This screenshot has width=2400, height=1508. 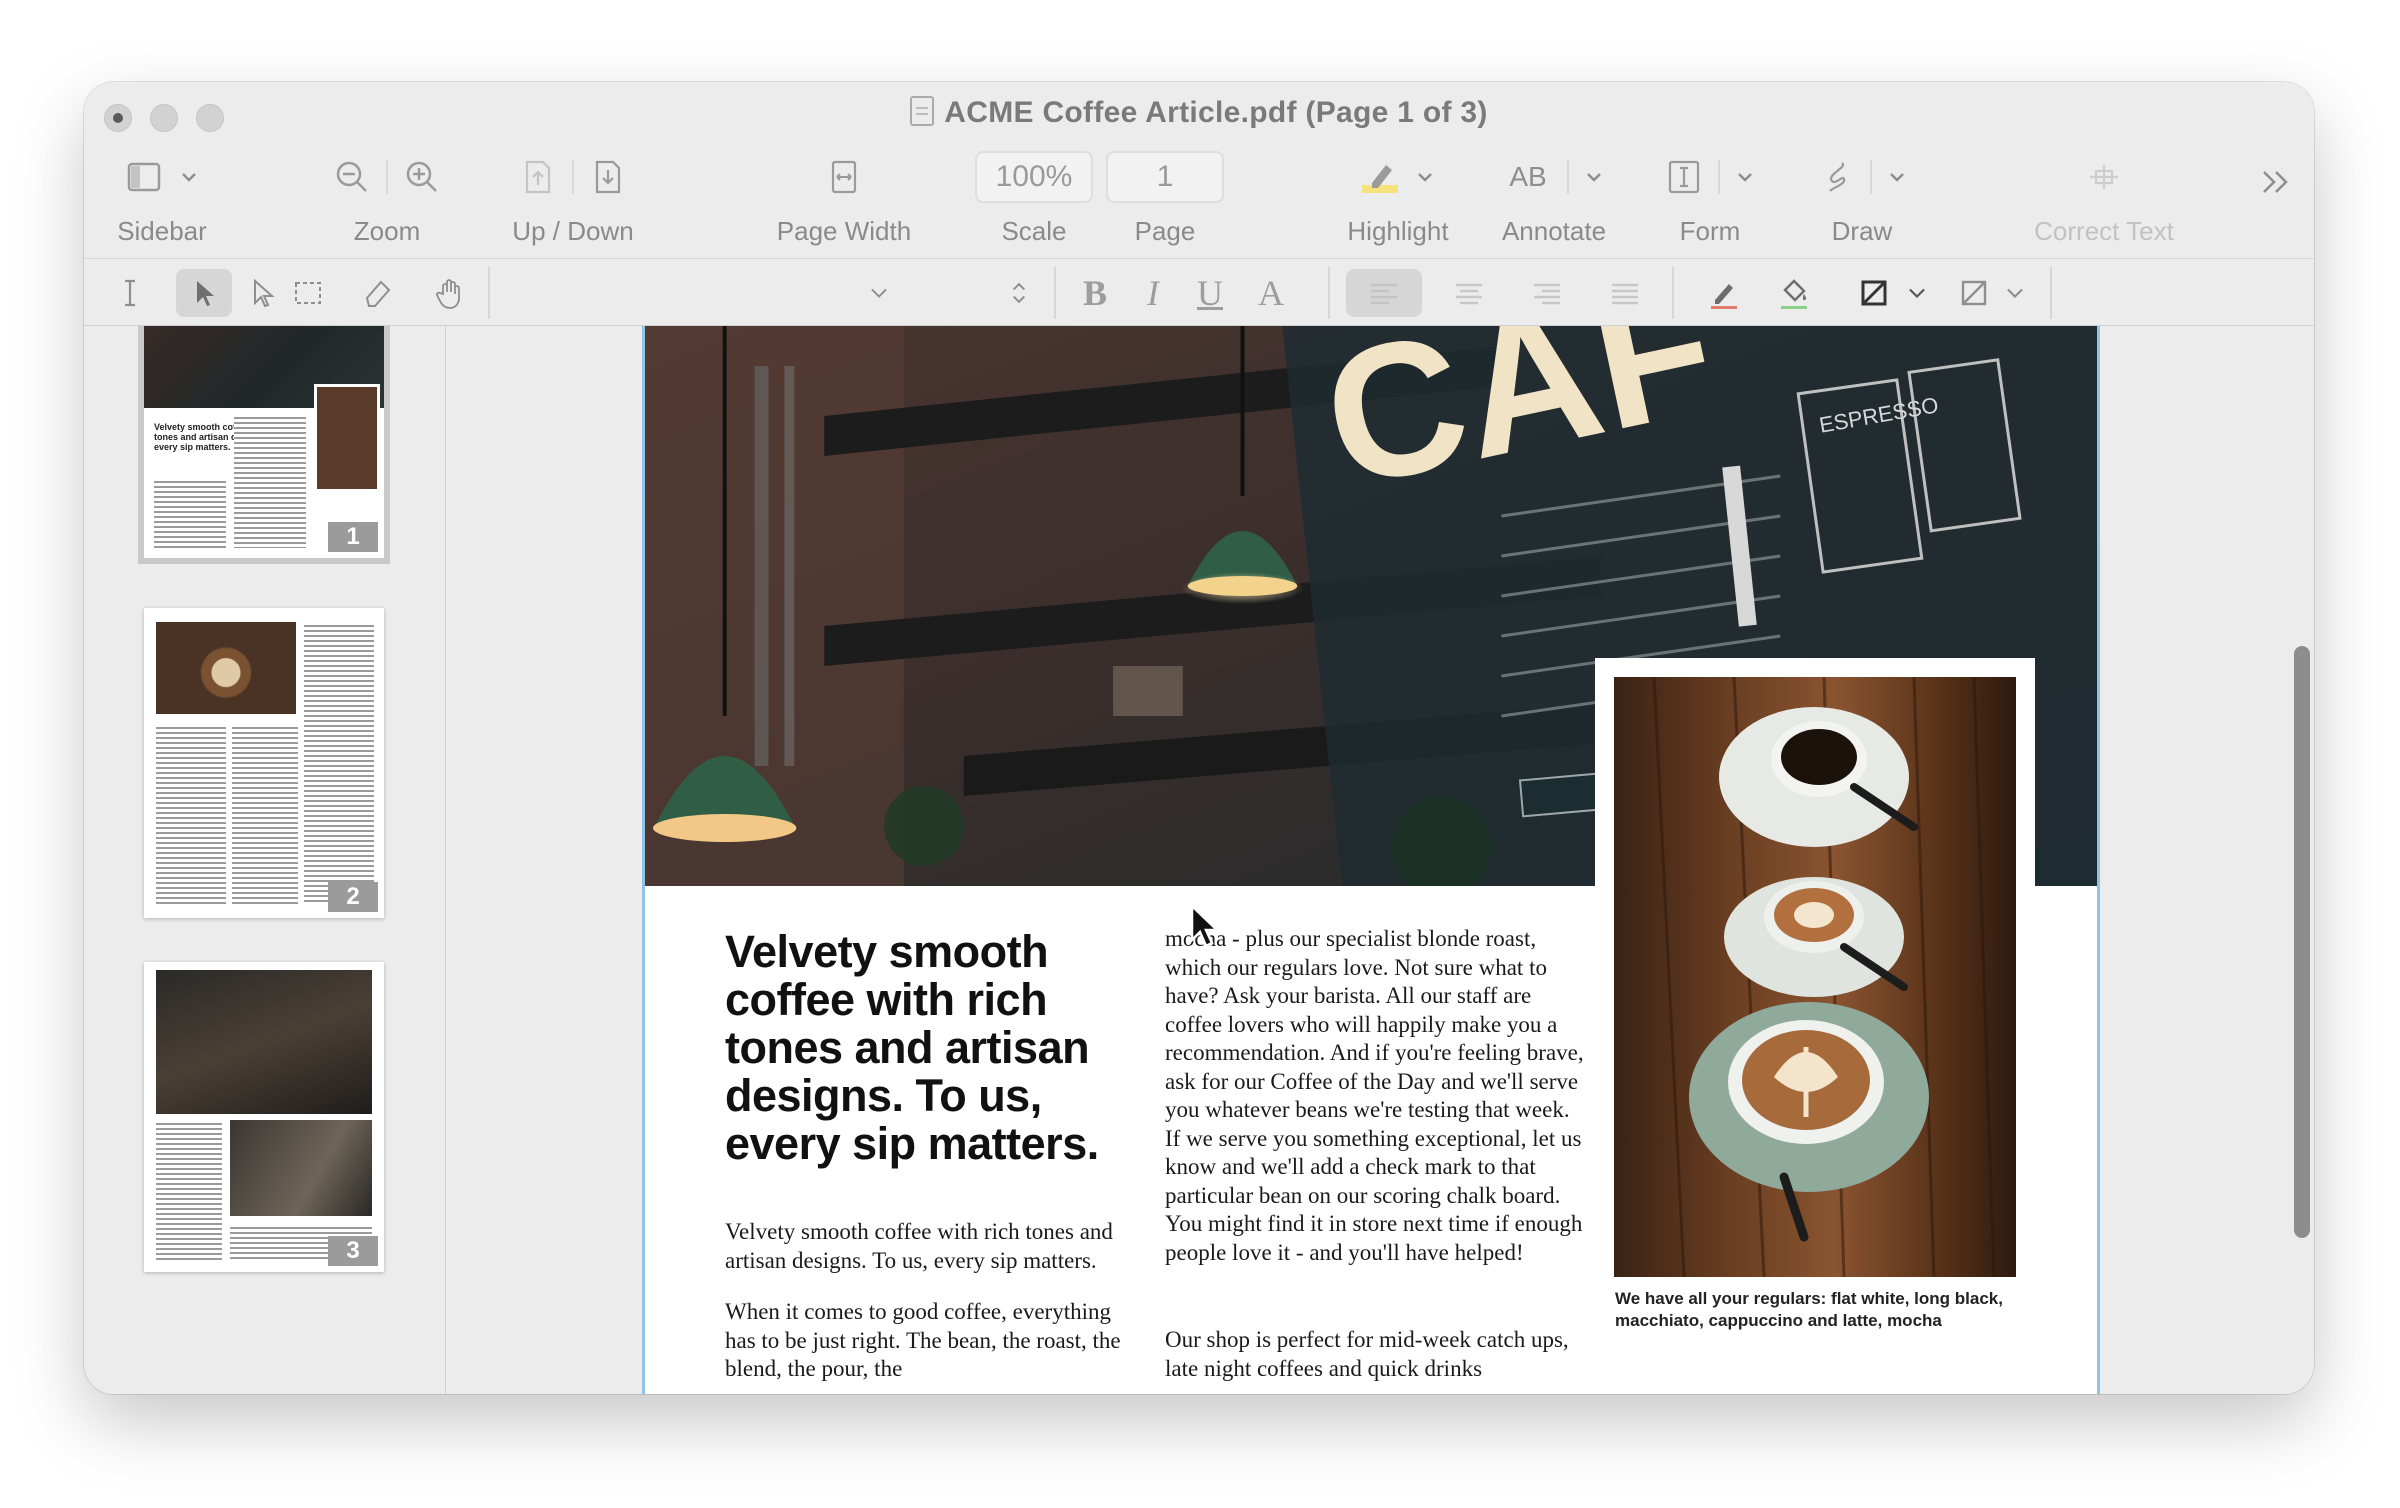 I want to click on zoom-group: Zoom, so click(x=387, y=198).